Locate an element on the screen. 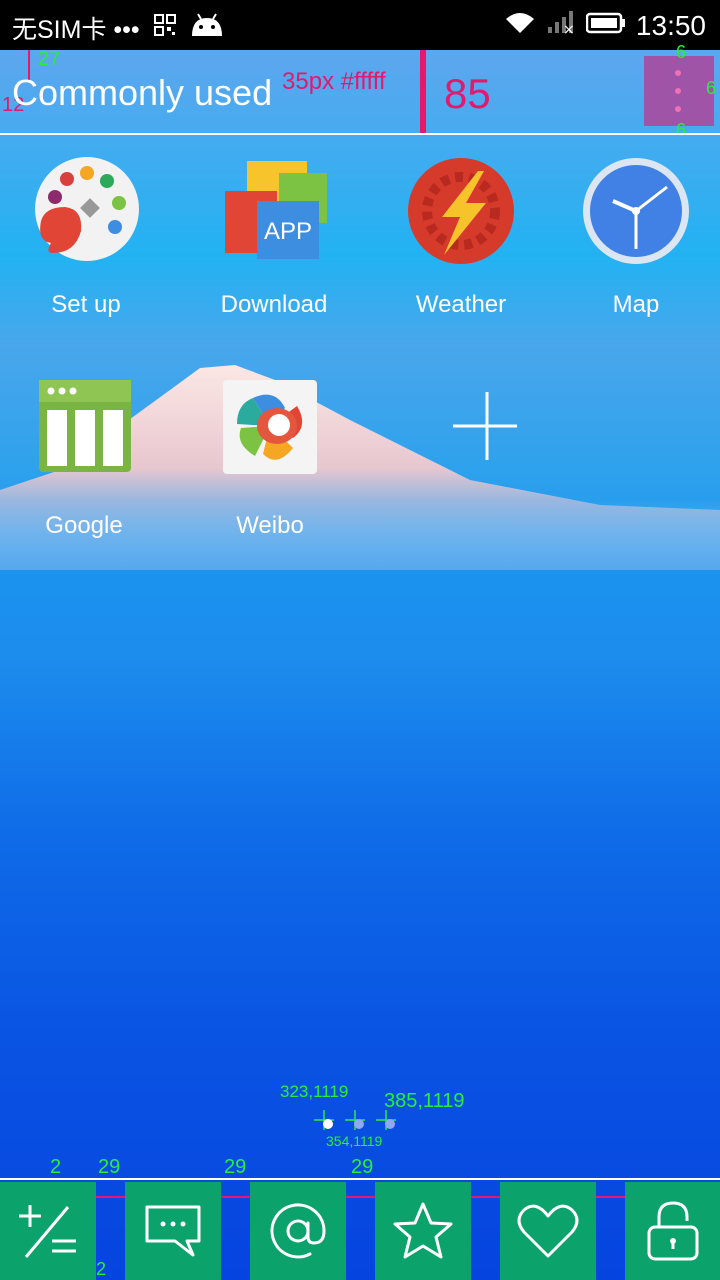 This screenshot has height=1280, width=720. clock-time: 13:50 is located at coordinates (670, 25).